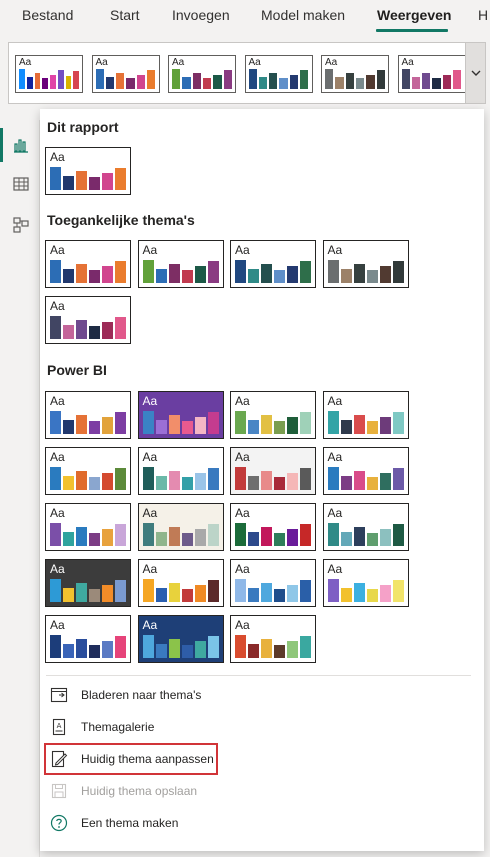  Describe the element at coordinates (21, 184) in the screenshot. I see `table-view-icon` at that location.